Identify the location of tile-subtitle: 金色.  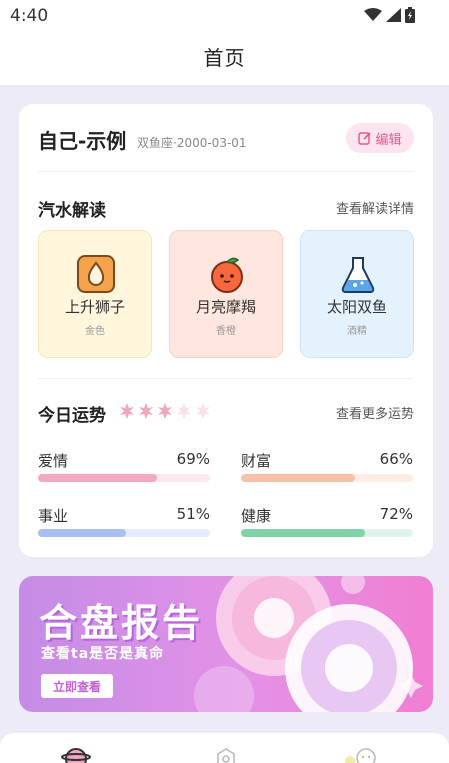
(95, 331).